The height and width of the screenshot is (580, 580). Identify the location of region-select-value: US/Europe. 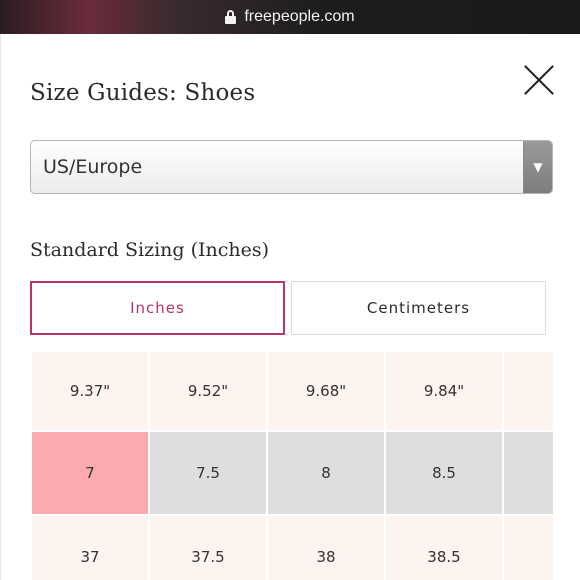
(93, 167).